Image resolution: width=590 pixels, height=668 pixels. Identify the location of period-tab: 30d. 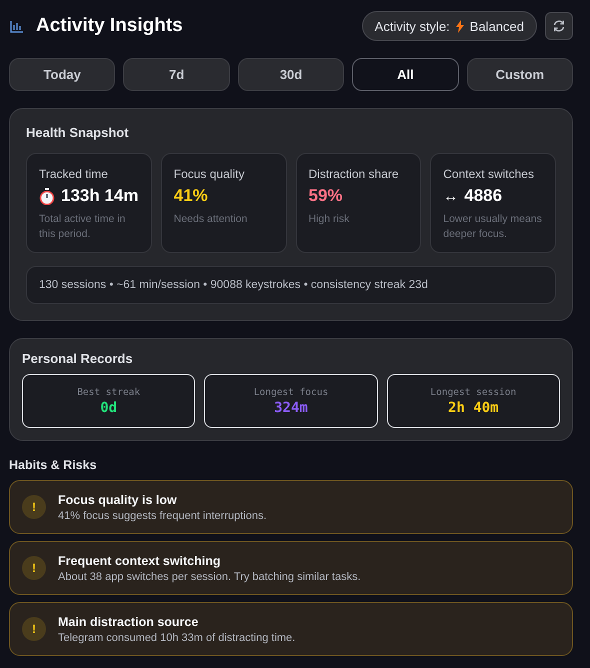
(291, 74).